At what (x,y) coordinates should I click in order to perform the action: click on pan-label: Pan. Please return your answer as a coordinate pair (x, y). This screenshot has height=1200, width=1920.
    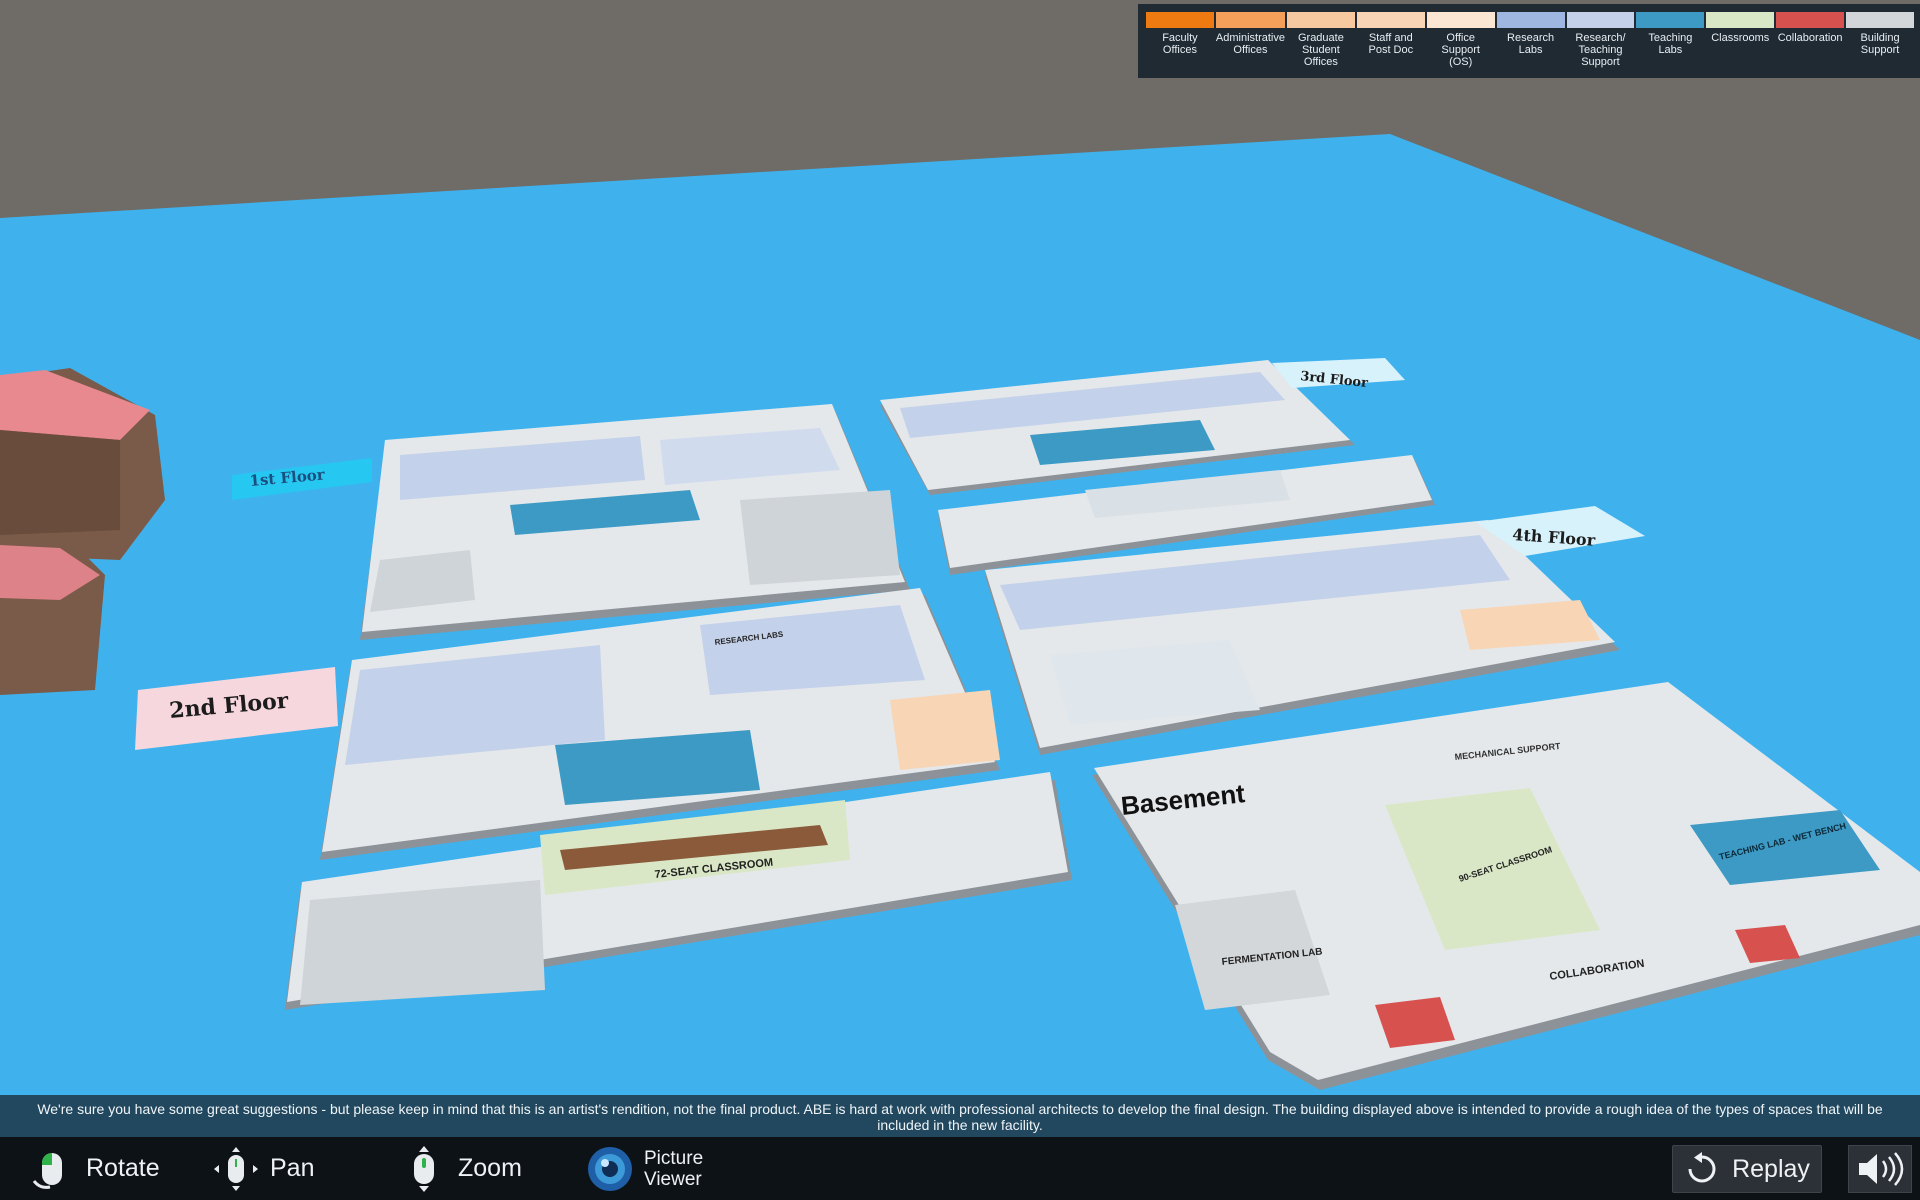
    Looking at the image, I should click on (292, 1168).